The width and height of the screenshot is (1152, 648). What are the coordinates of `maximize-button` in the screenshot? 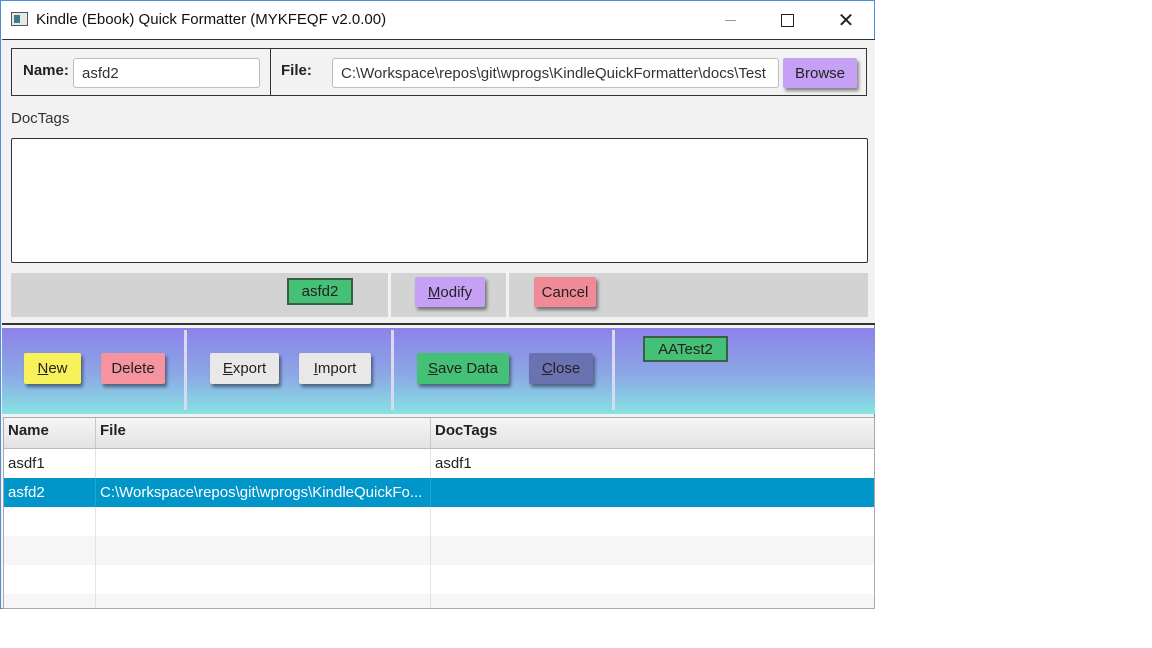 It's located at (787, 20).